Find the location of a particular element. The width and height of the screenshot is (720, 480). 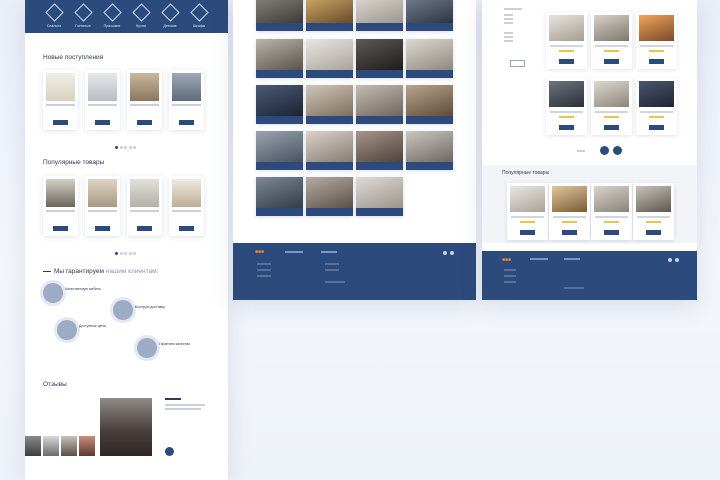

category-item-kitchens: Кухни is located at coordinates (141, 15).